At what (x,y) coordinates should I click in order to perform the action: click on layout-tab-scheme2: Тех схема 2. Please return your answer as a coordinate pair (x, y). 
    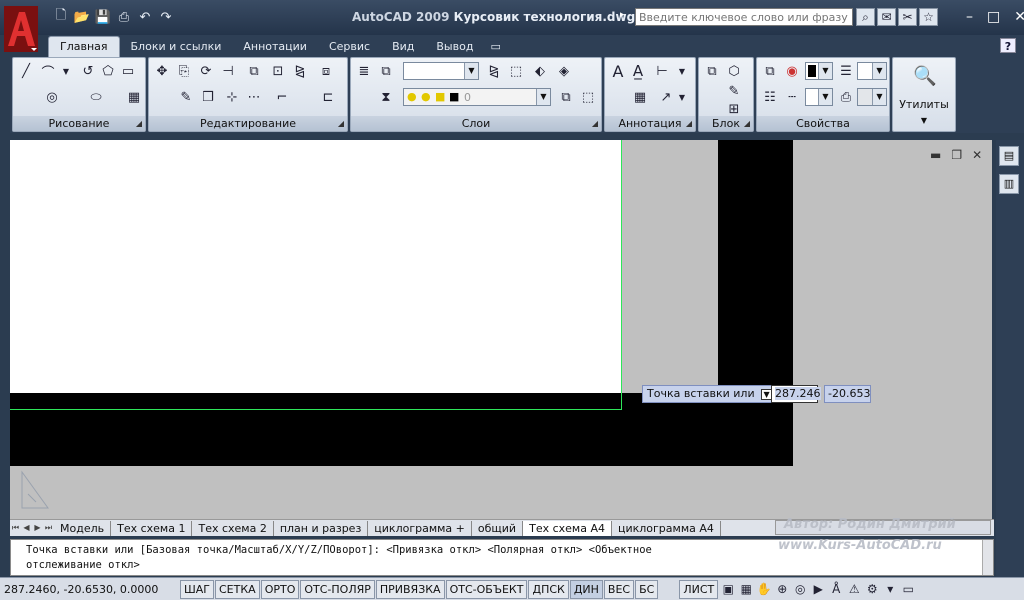
    Looking at the image, I should click on (233, 528).